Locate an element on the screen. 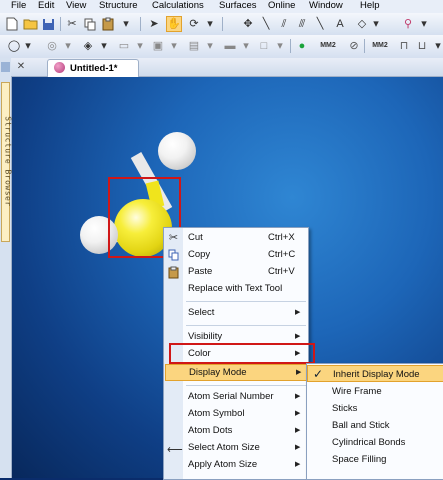 The height and width of the screenshot is (480, 443). stereo-icon: ▬ is located at coordinates (230, 46).